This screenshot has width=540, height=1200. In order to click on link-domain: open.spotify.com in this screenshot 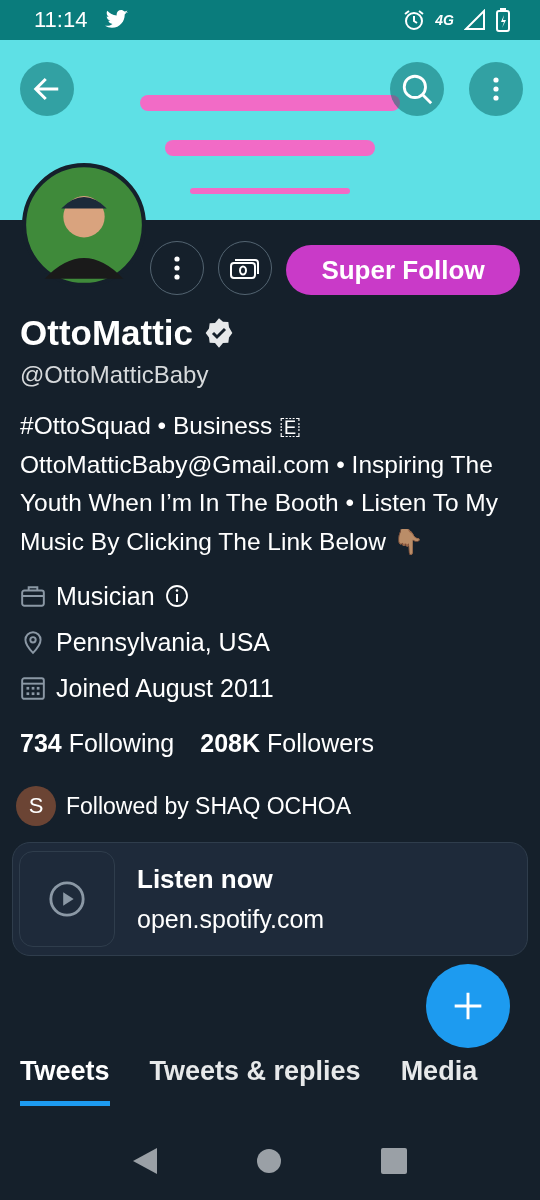, I will do `click(231, 919)`.